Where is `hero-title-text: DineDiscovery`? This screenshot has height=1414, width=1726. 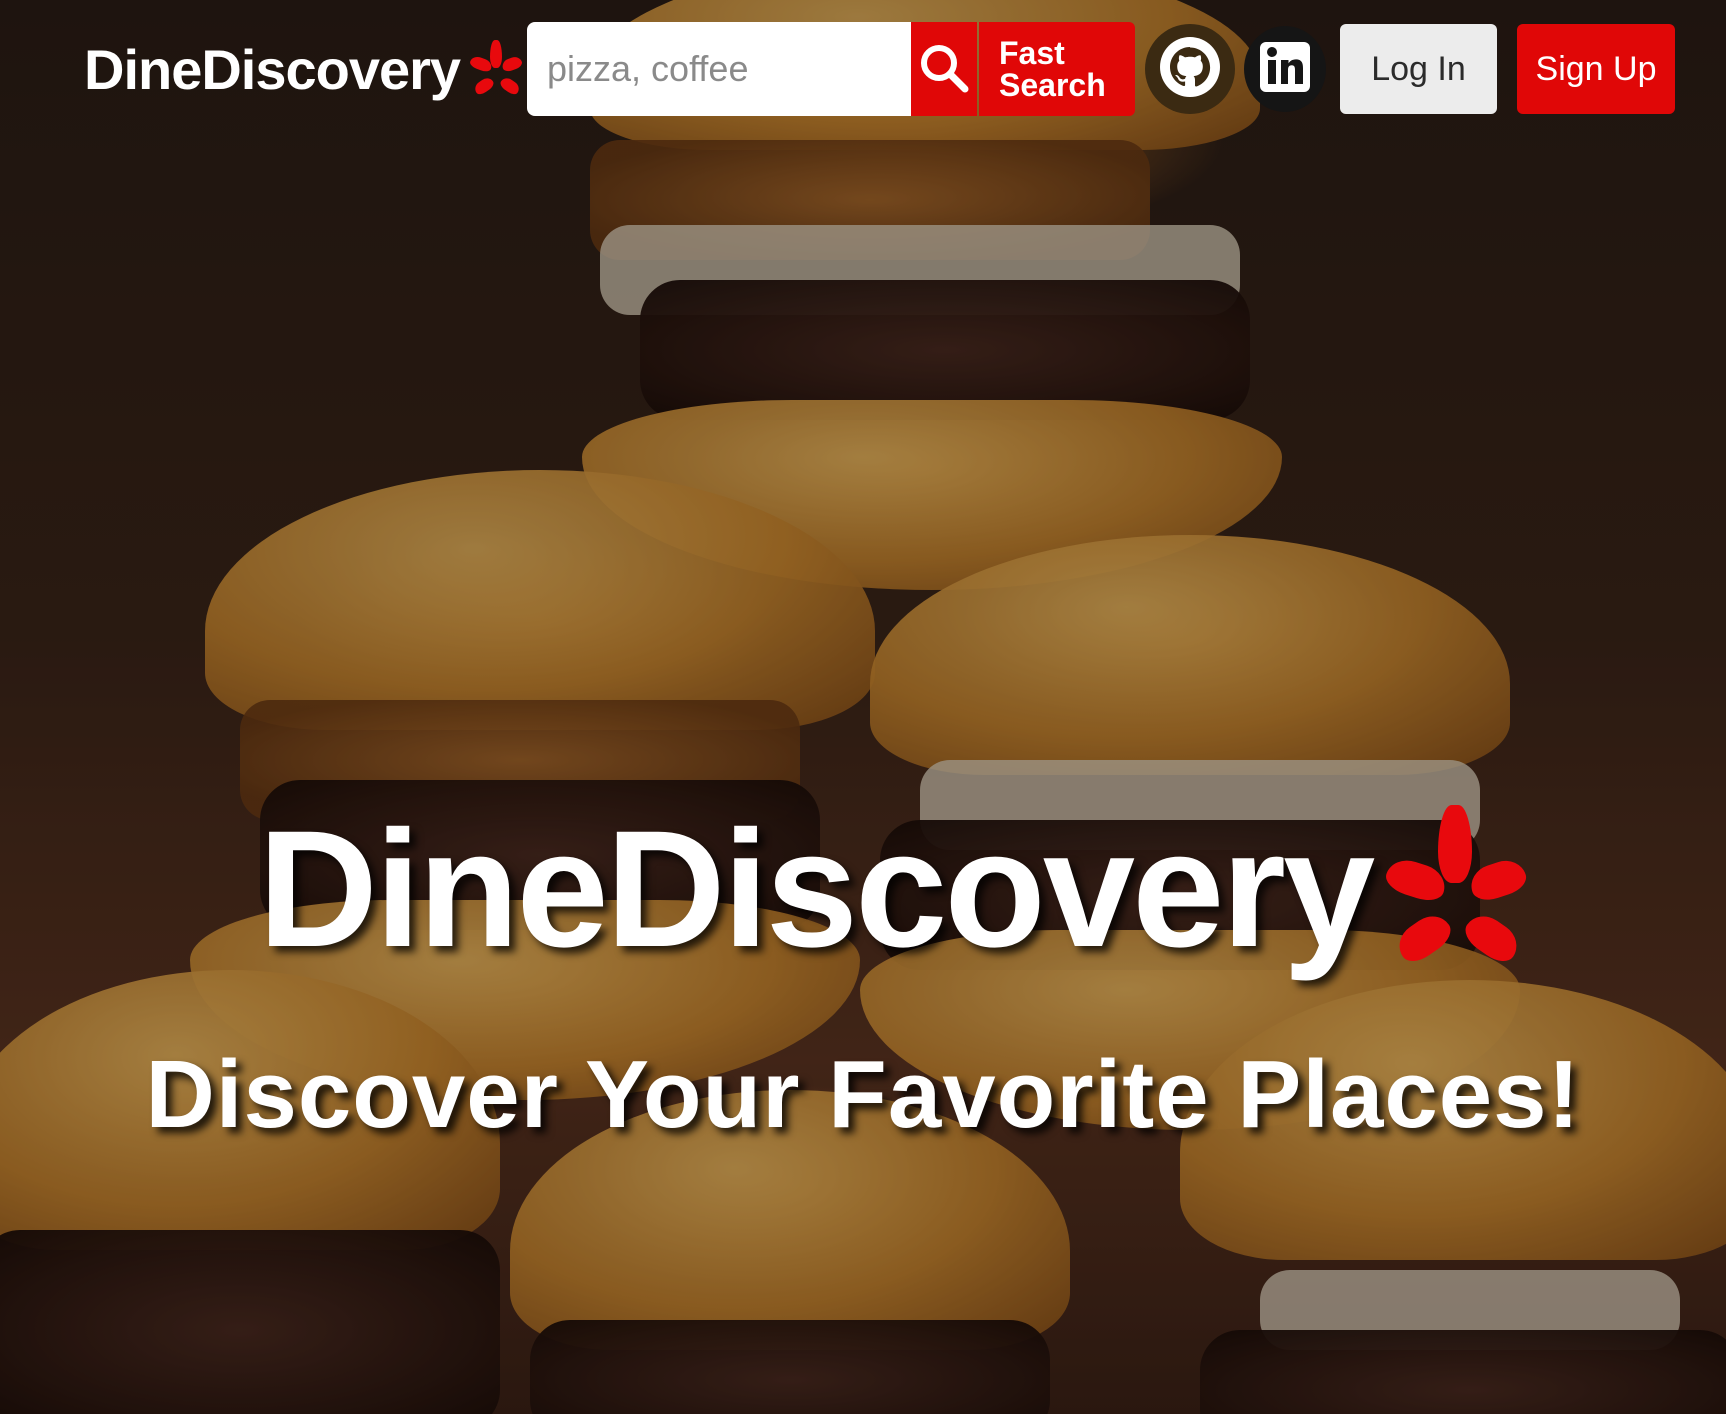 hero-title-text: DineDiscovery is located at coordinates (816, 889).